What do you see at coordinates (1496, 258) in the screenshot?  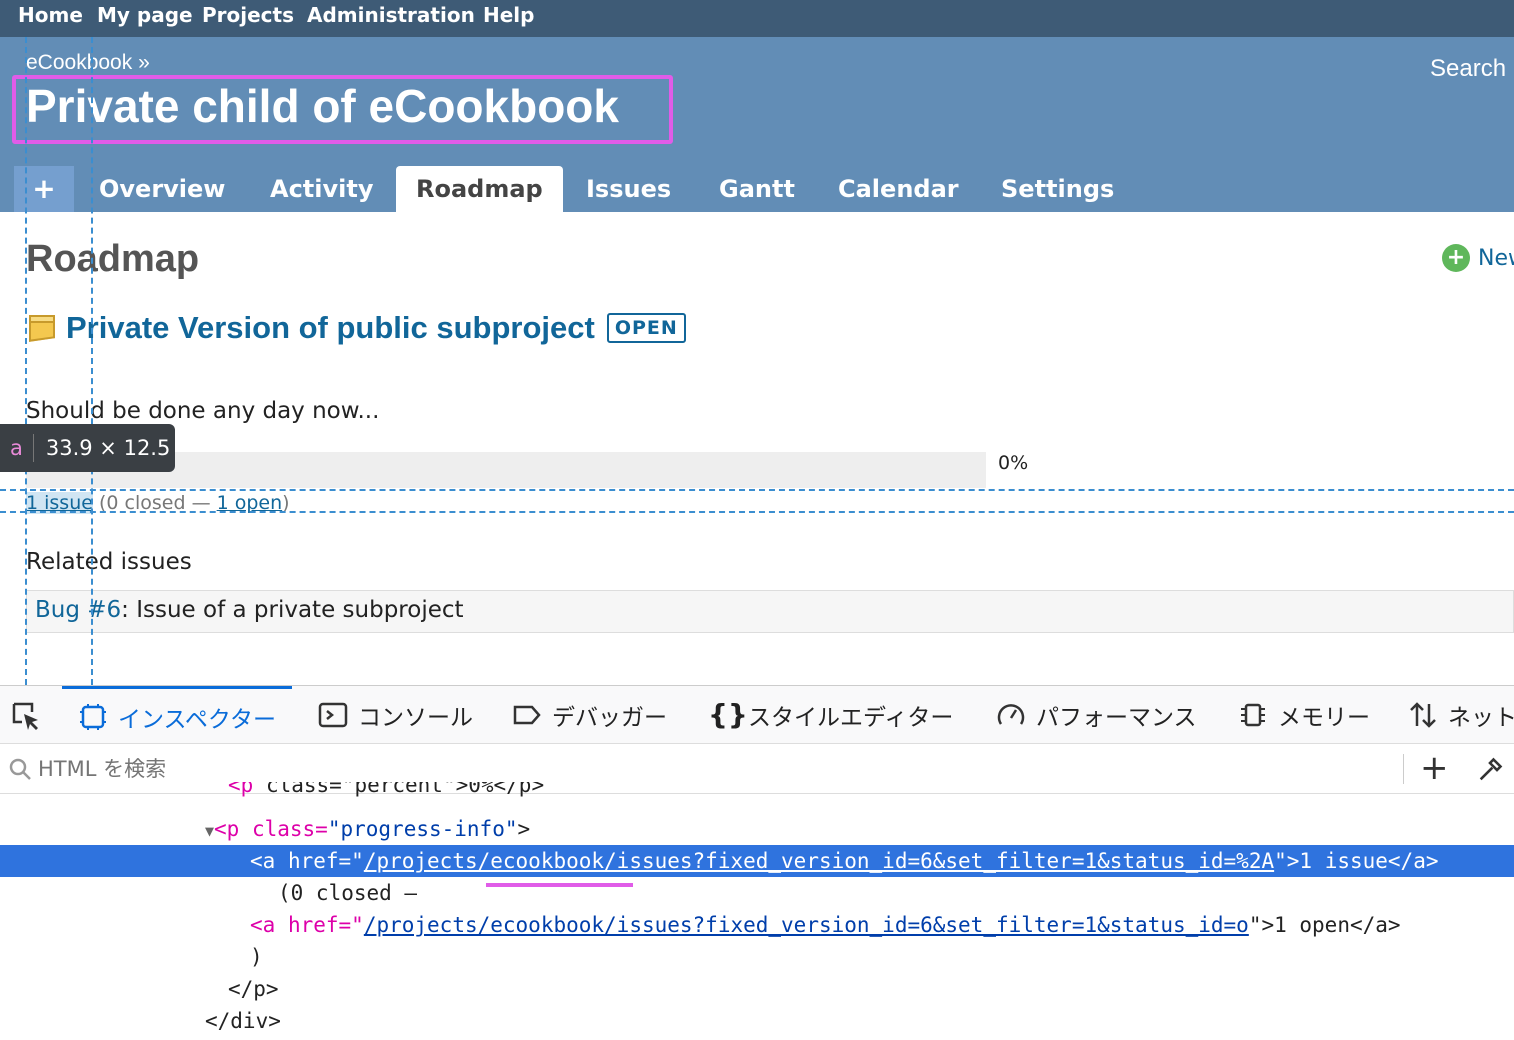 I see `new-version-label: New` at bounding box center [1496, 258].